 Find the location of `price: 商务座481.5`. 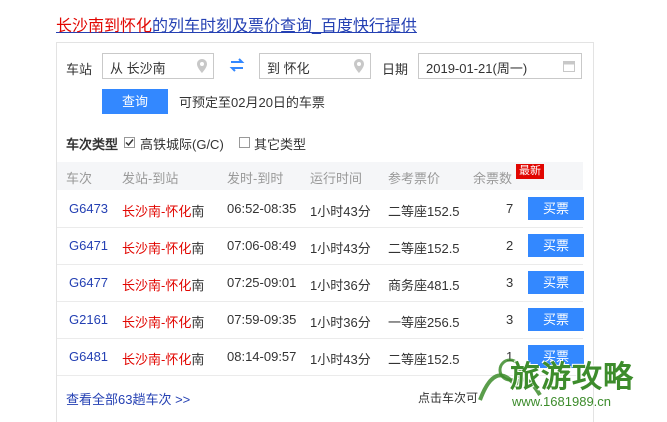

price: 商务座481.5 is located at coordinates (424, 285).